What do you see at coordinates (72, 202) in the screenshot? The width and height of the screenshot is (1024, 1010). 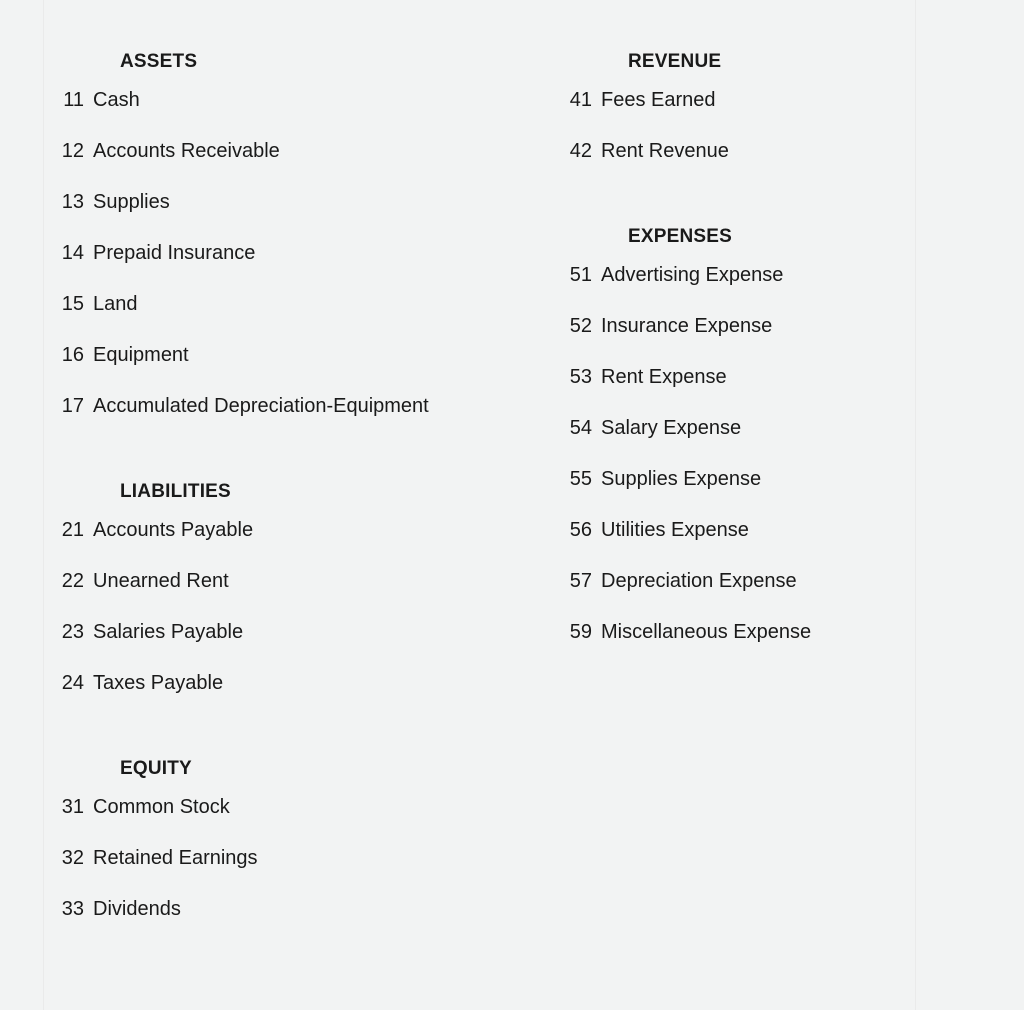 I see `account-number: 13` at bounding box center [72, 202].